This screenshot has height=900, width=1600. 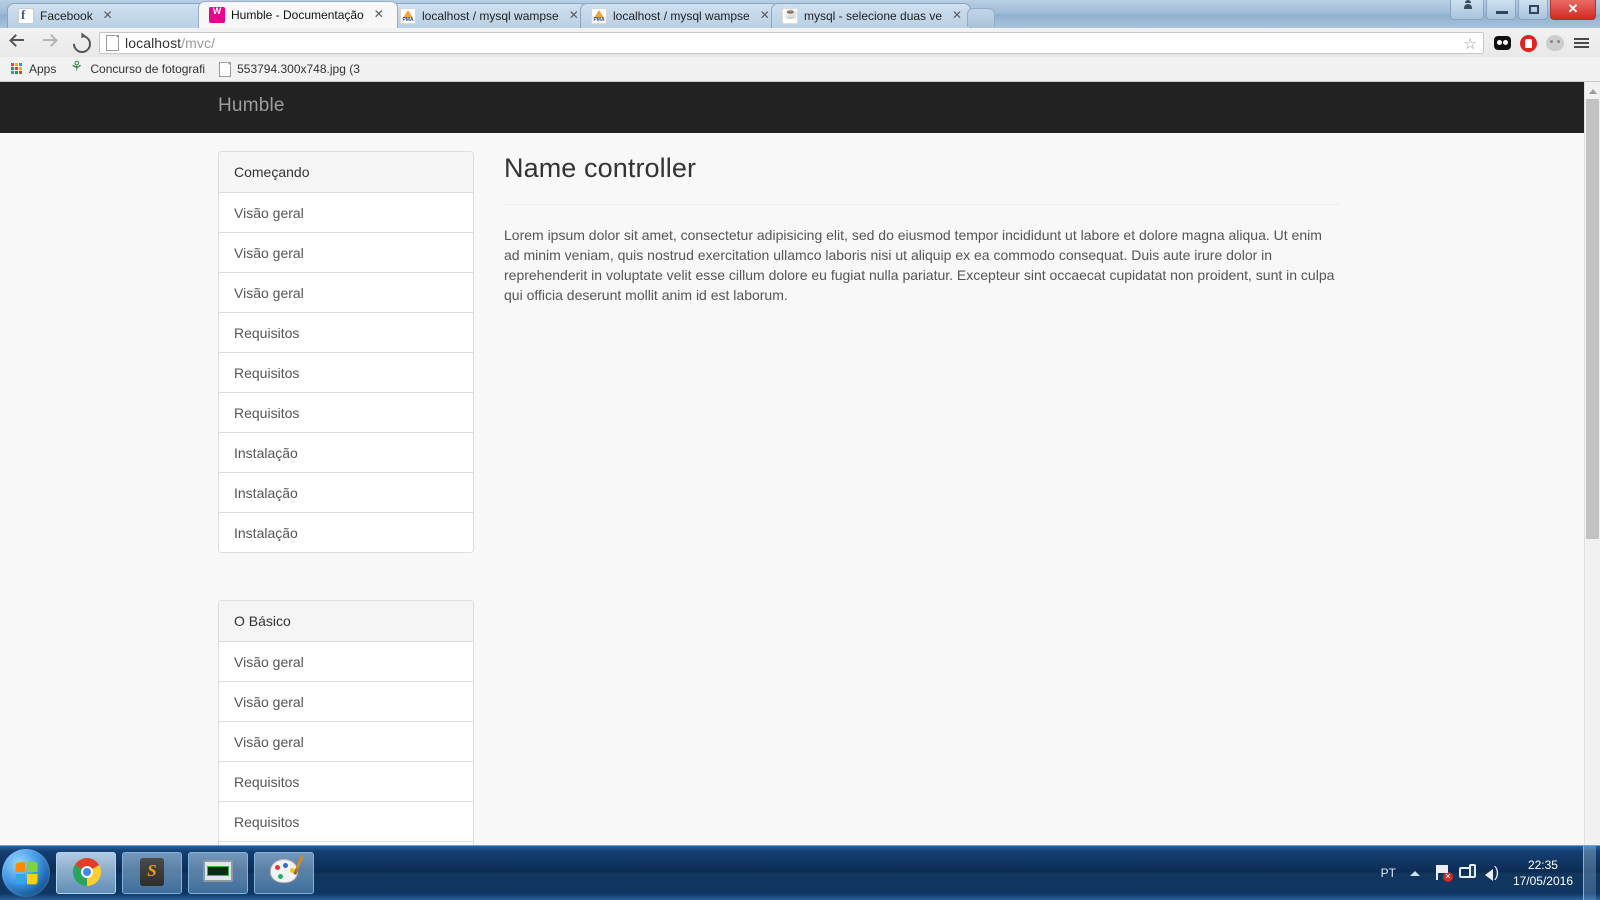 I want to click on browser-tab-facebook: Facebook ✕, so click(x=107, y=15).